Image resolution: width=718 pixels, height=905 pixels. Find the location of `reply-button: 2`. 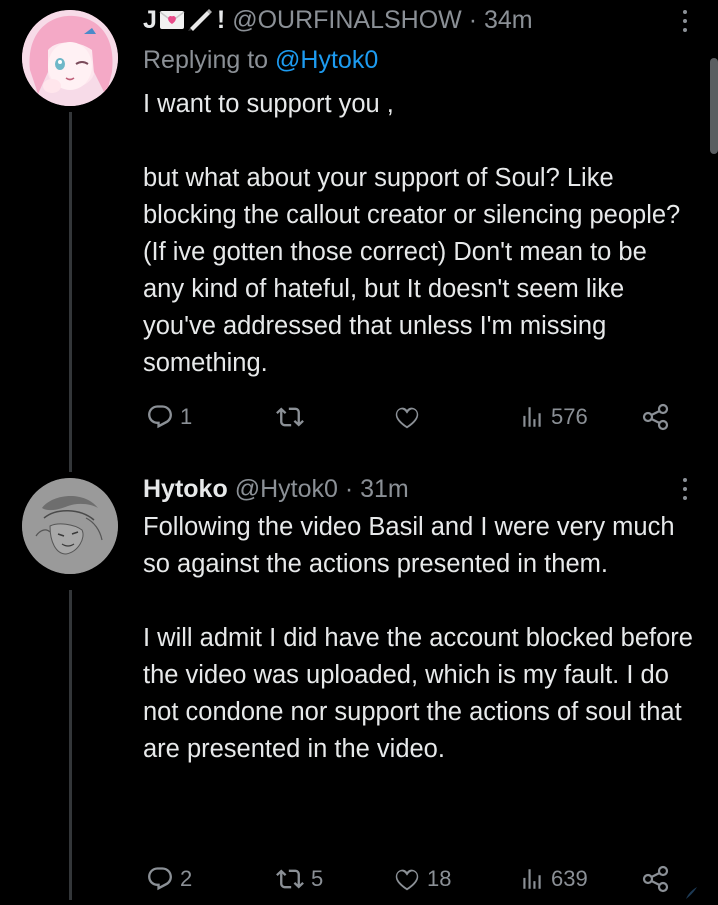

reply-button: 2 is located at coordinates (169, 879).